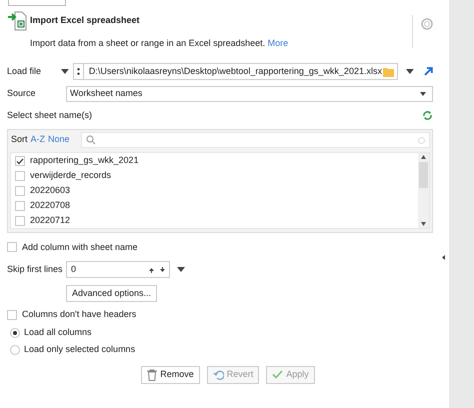 This screenshot has height=408, width=474. What do you see at coordinates (19, 139) in the screenshot?
I see `sort-label: Sort` at bounding box center [19, 139].